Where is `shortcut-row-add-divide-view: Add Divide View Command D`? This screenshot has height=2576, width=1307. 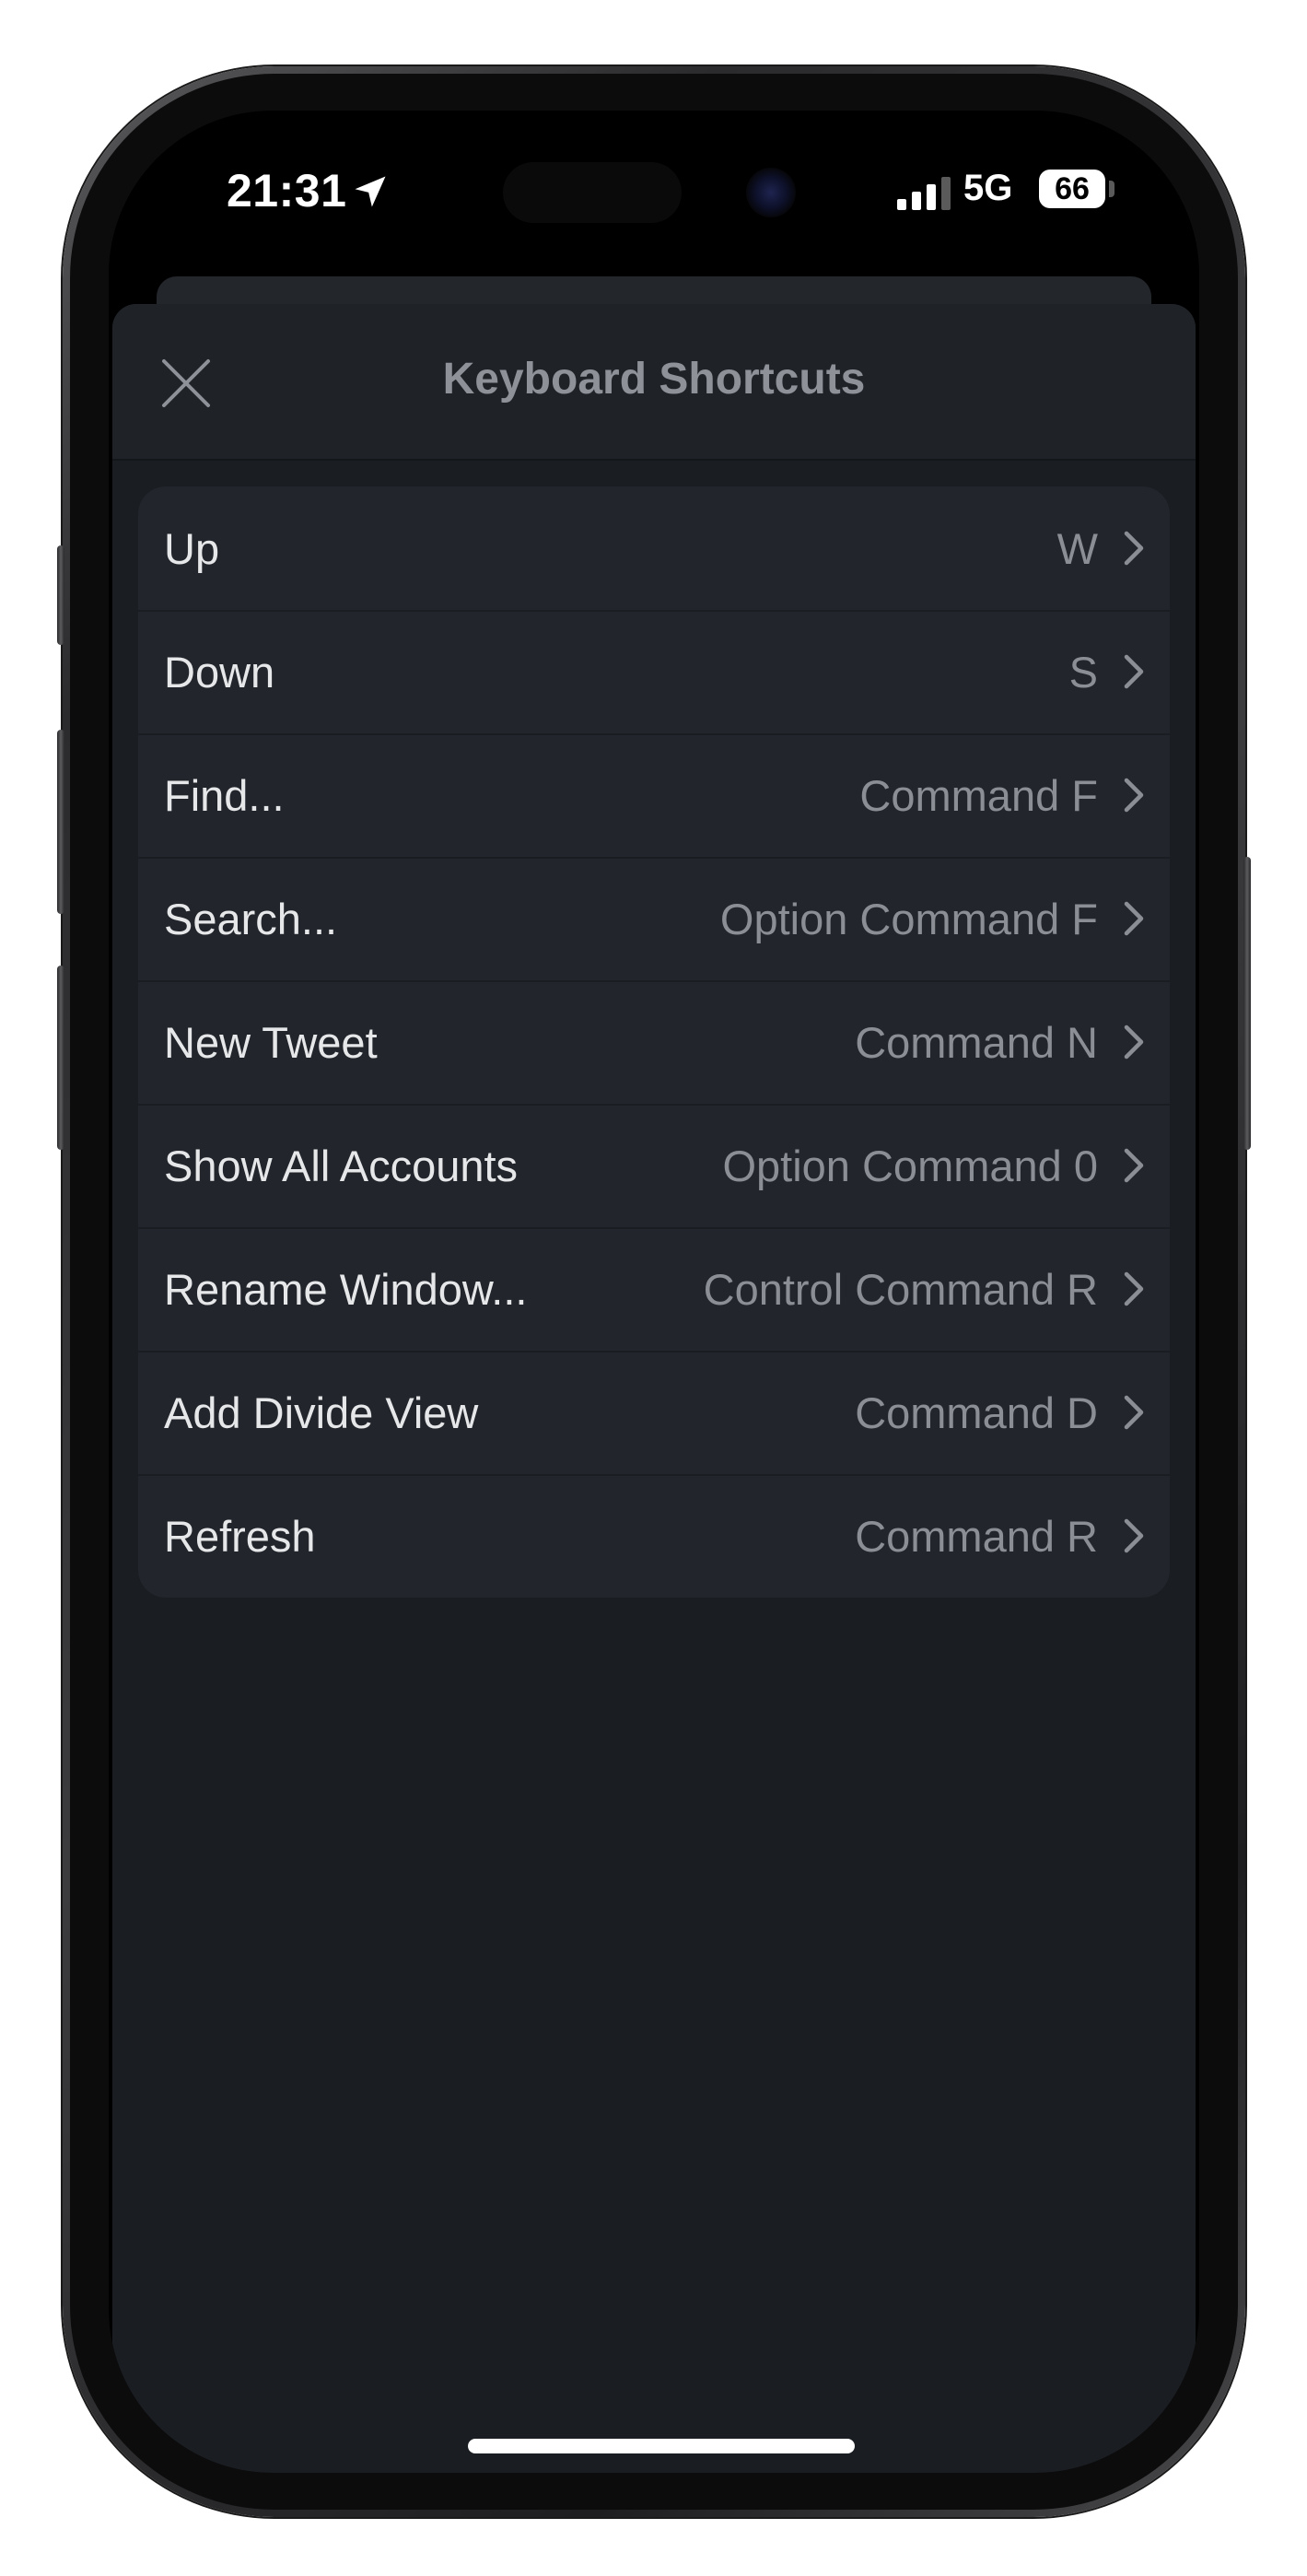
shortcut-row-add-divide-view: Add Divide View Command D is located at coordinates (654, 1412).